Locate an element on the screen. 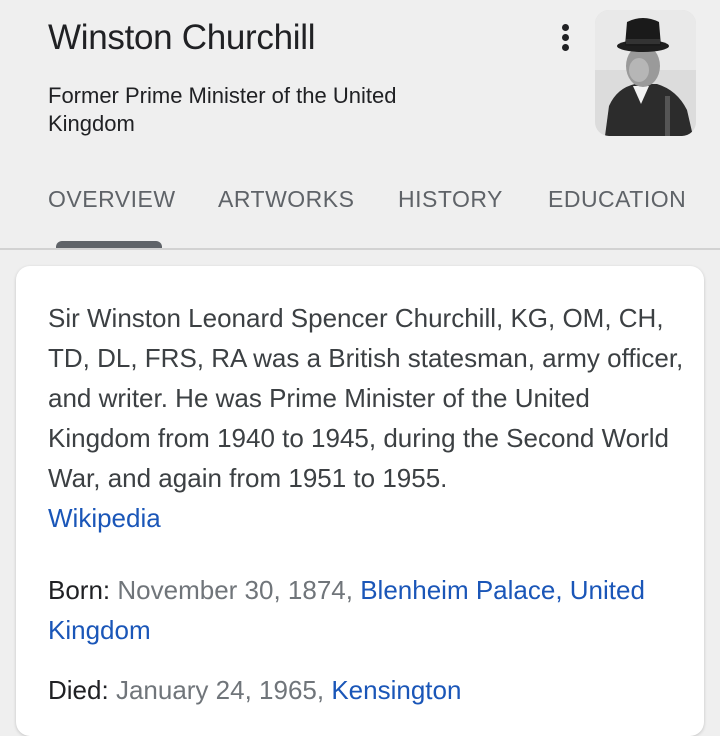 The height and width of the screenshot is (736, 720). tab-history: HISTORY is located at coordinates (450, 199).